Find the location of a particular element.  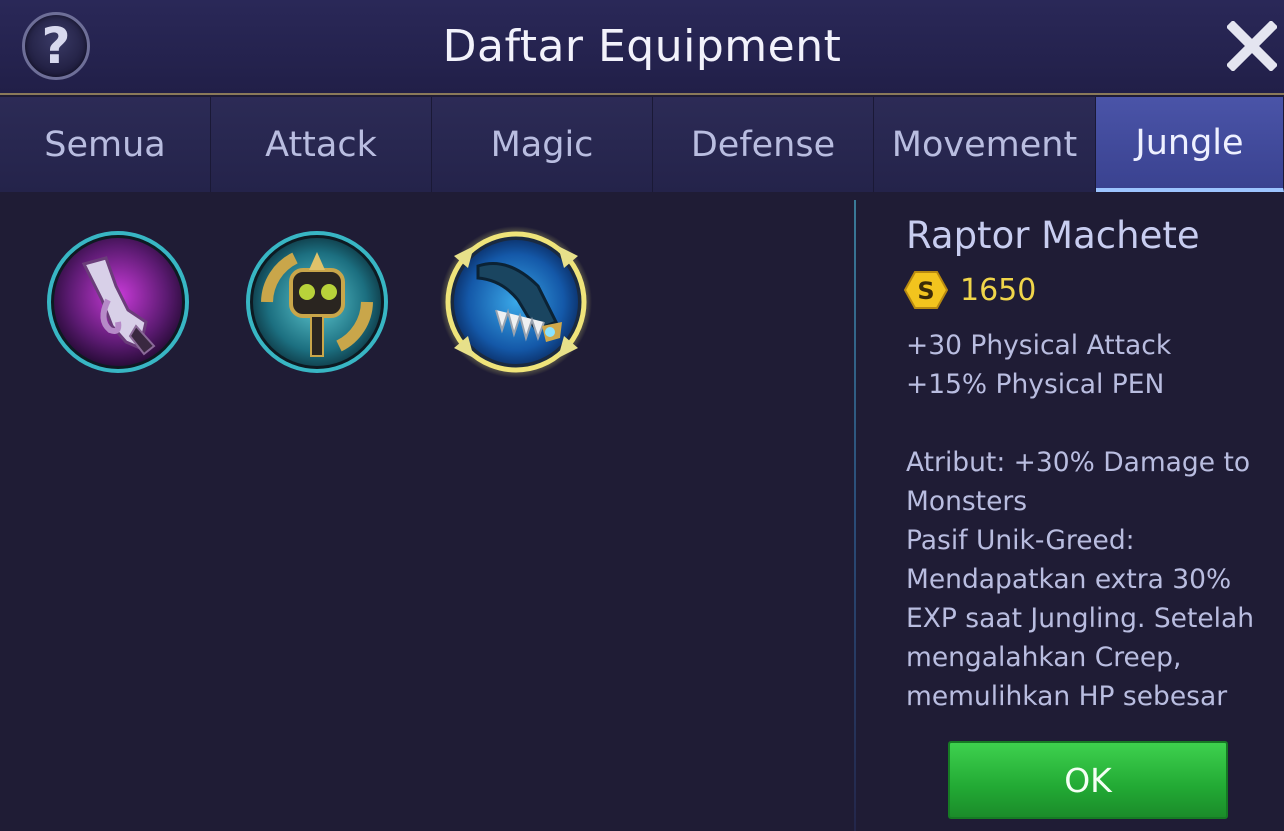

purple-blade-icon is located at coordinates (118, 302).